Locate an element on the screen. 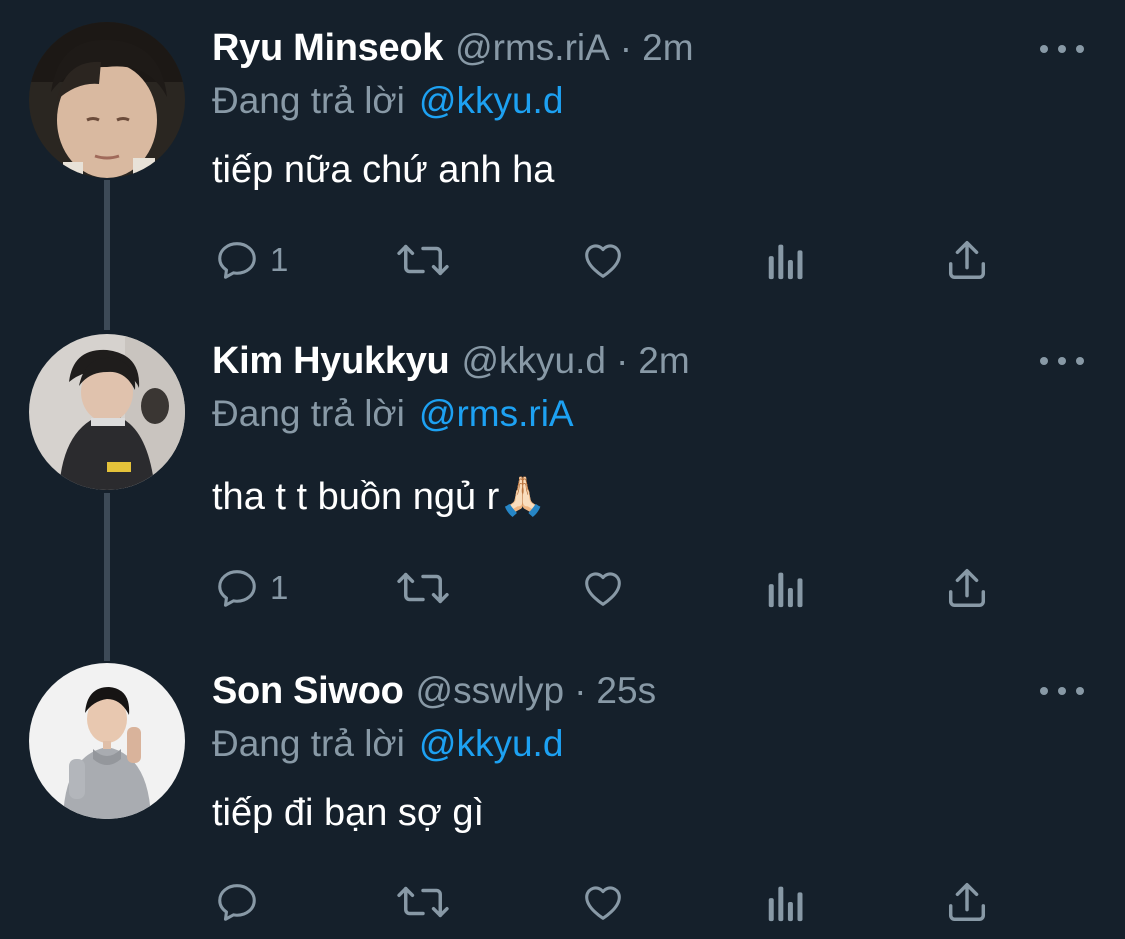  tweet-text: tha t t buồn ngủ r🙏🏻 is located at coordinates (379, 497).